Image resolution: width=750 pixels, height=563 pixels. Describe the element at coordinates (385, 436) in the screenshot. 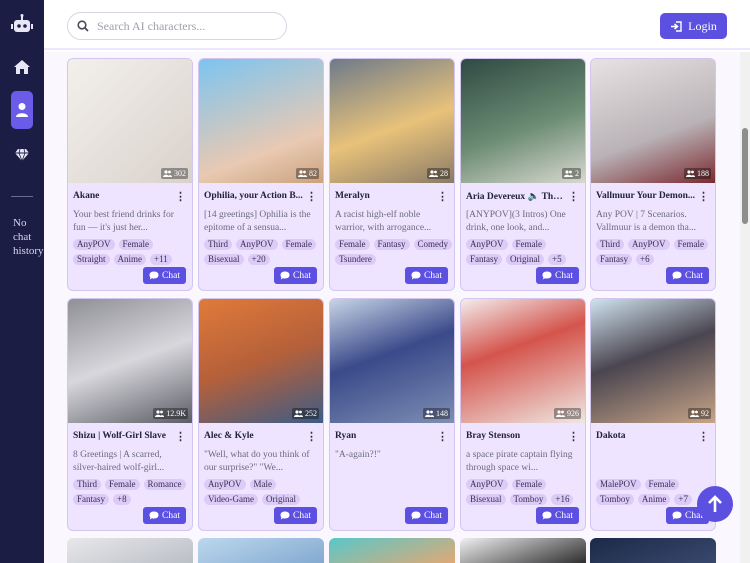

I see `character-name: Ryan` at that location.